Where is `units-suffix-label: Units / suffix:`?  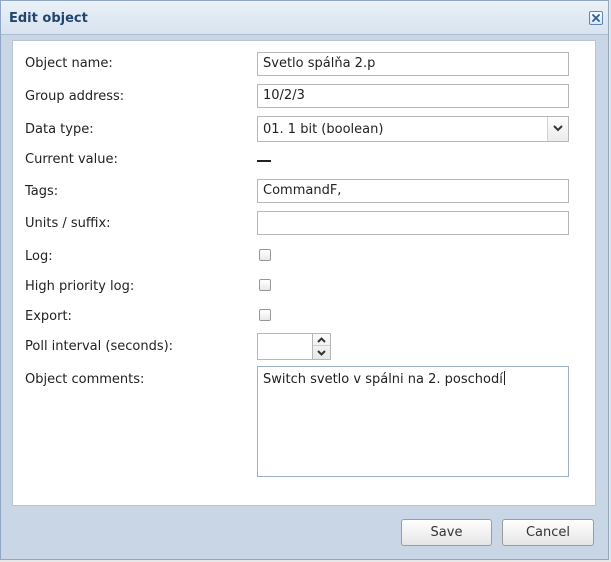 units-suffix-label: Units / suffix: is located at coordinates (68, 223).